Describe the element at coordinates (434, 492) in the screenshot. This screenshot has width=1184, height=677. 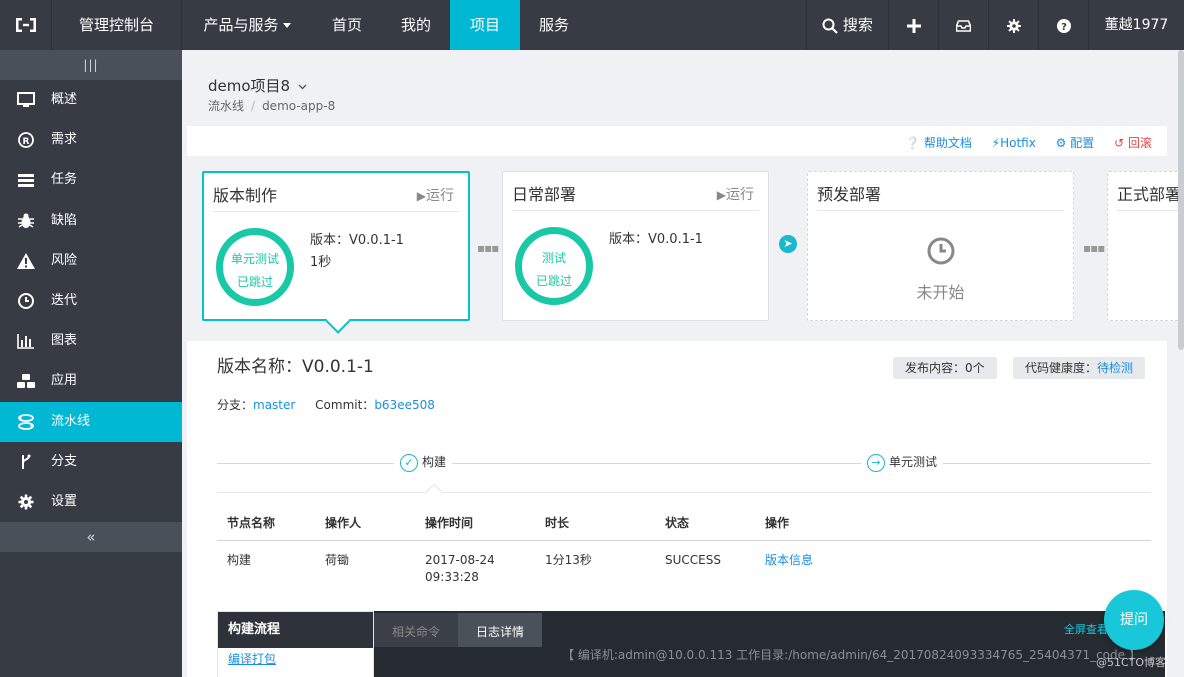
I see `step-pointer` at that location.